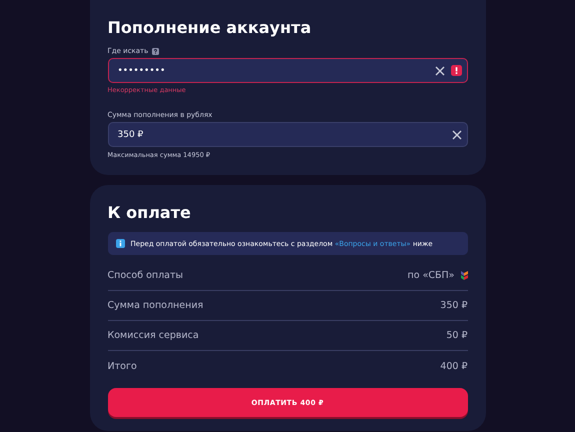 This screenshot has height=432, width=575. Describe the element at coordinates (153, 335) in the screenshot. I see `row-label: Комиссия сервиса` at that location.